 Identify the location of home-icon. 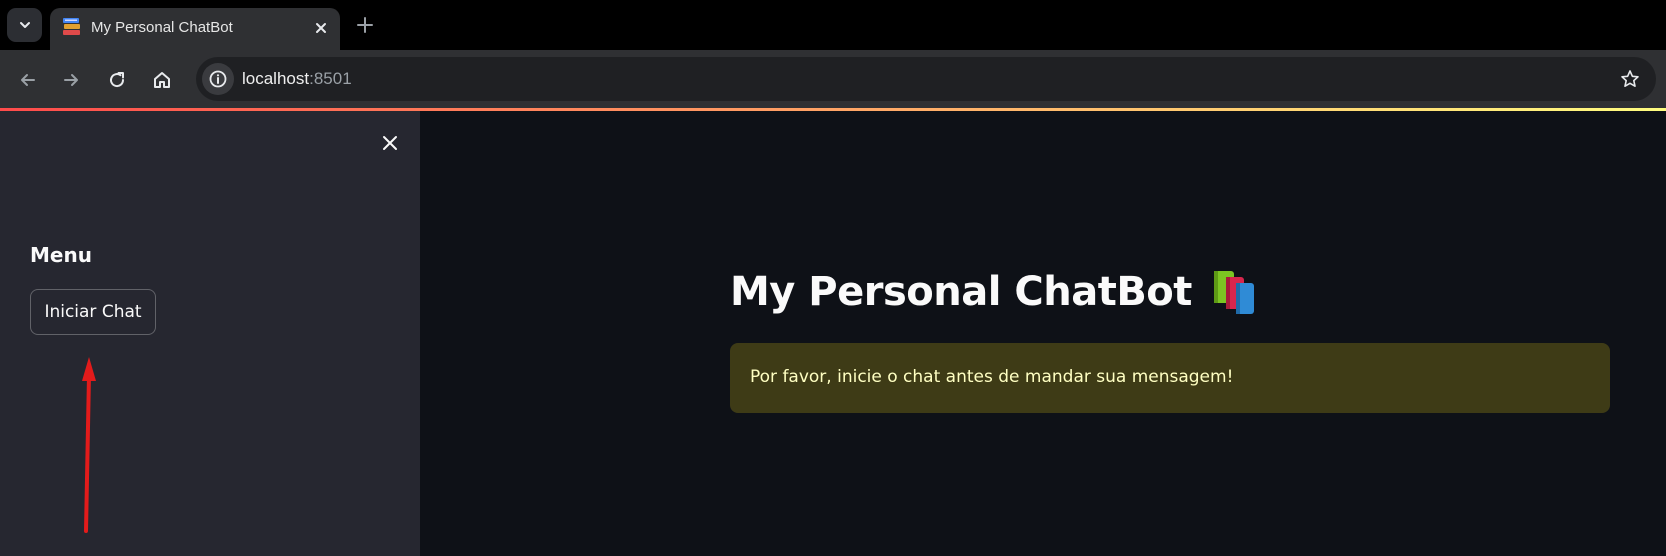
(162, 80).